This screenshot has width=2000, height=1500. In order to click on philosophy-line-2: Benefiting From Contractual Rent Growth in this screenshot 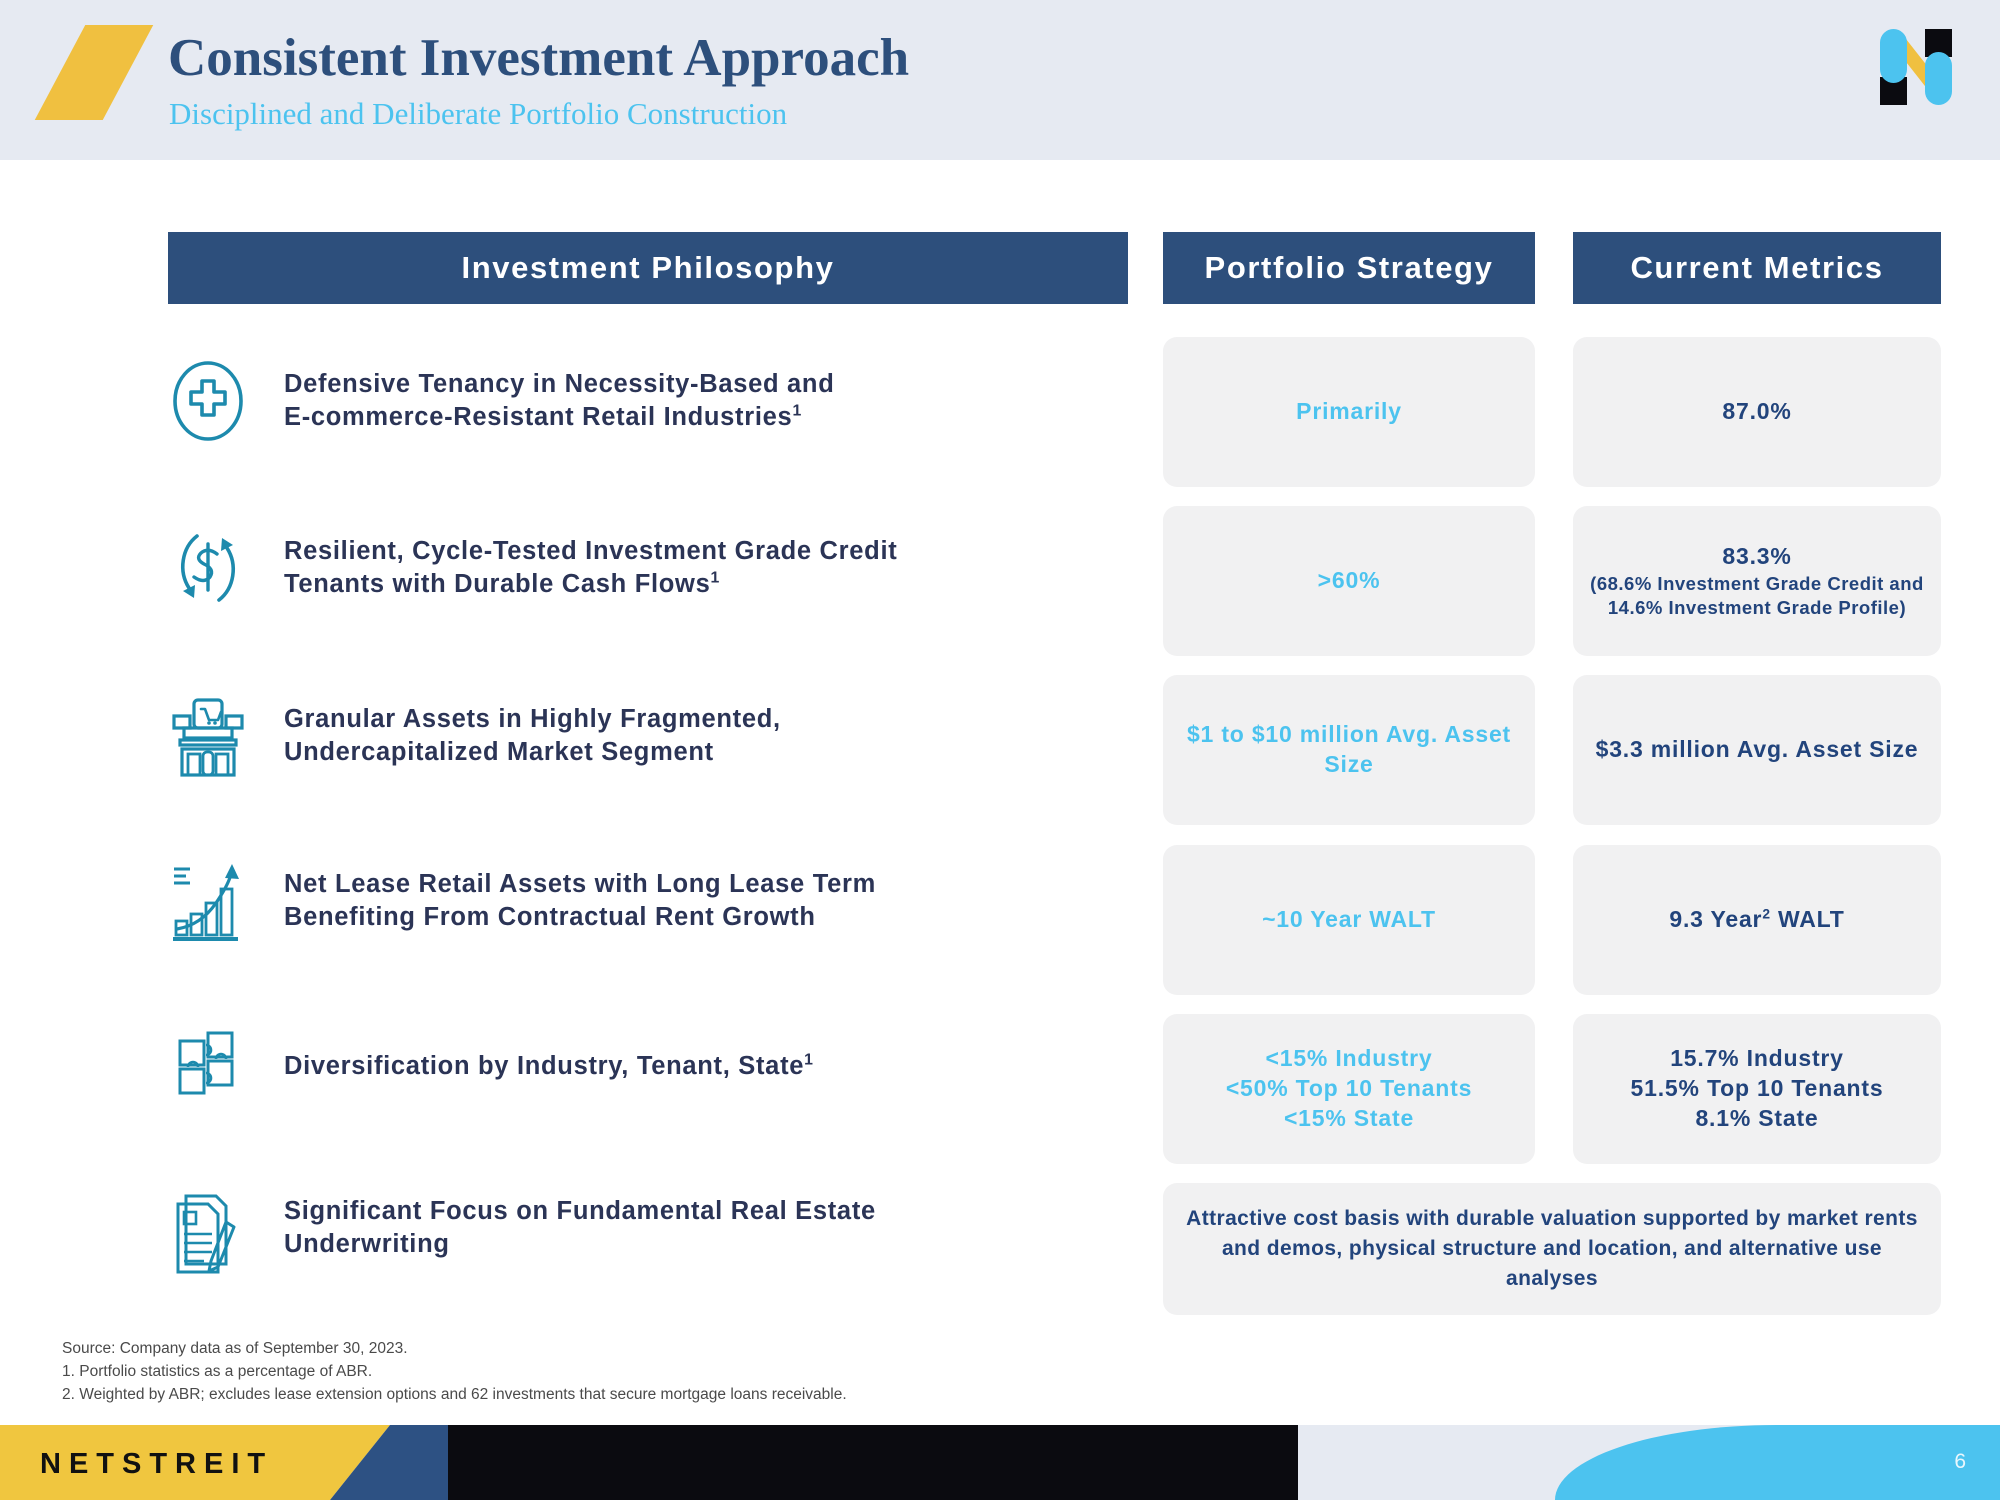, I will do `click(550, 917)`.